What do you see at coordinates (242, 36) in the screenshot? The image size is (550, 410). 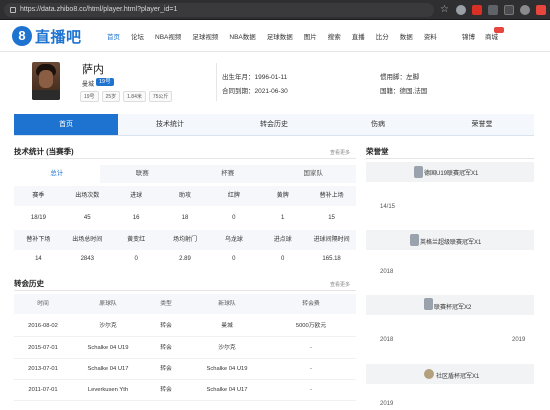 I see `nav-item-nba-data: NBA数据` at bounding box center [242, 36].